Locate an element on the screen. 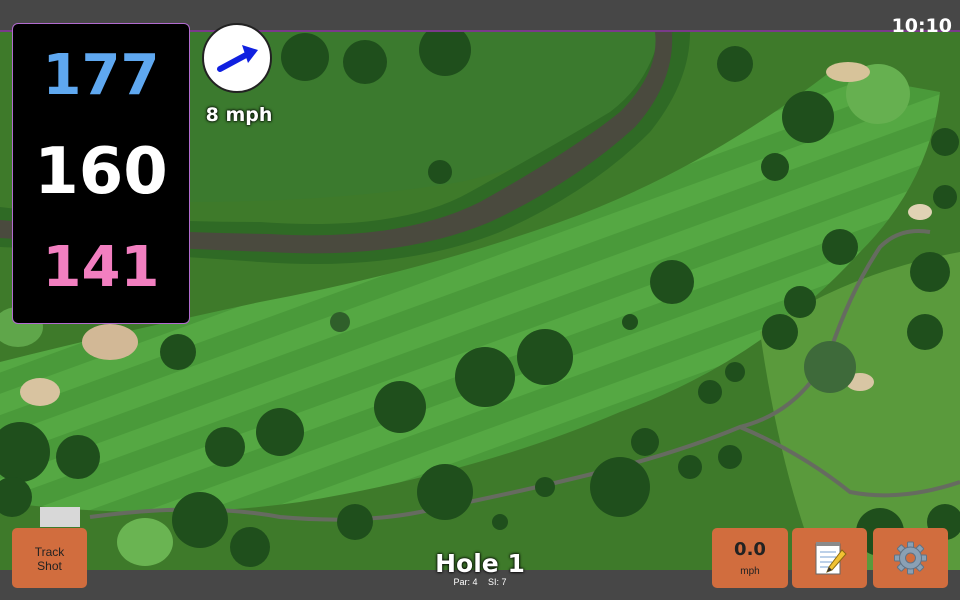 Image resolution: width=960 pixels, height=600 pixels. gear-icon is located at coordinates (910, 558).